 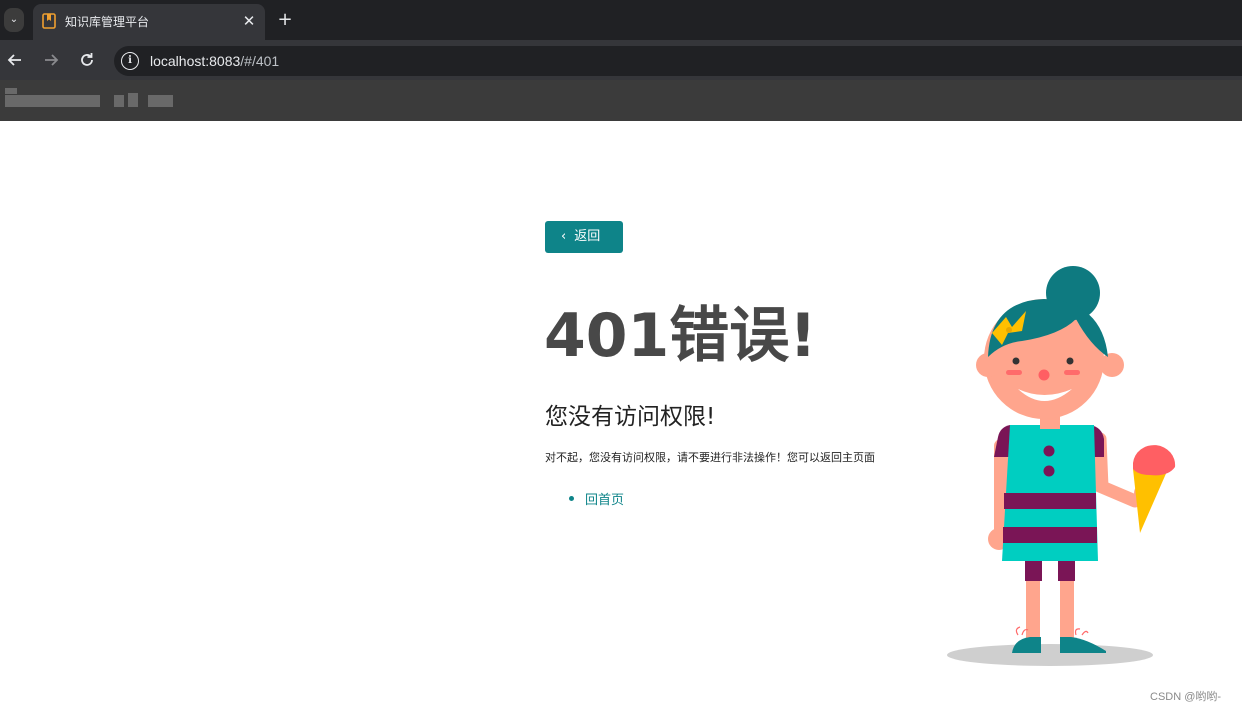 What do you see at coordinates (1186, 697) in the screenshot?
I see `csdn-watermark: CSDN @哟哟-` at bounding box center [1186, 697].